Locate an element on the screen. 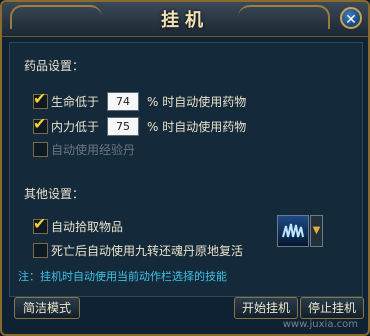 The width and height of the screenshot is (370, 336). skill-slot is located at coordinates (293, 231).